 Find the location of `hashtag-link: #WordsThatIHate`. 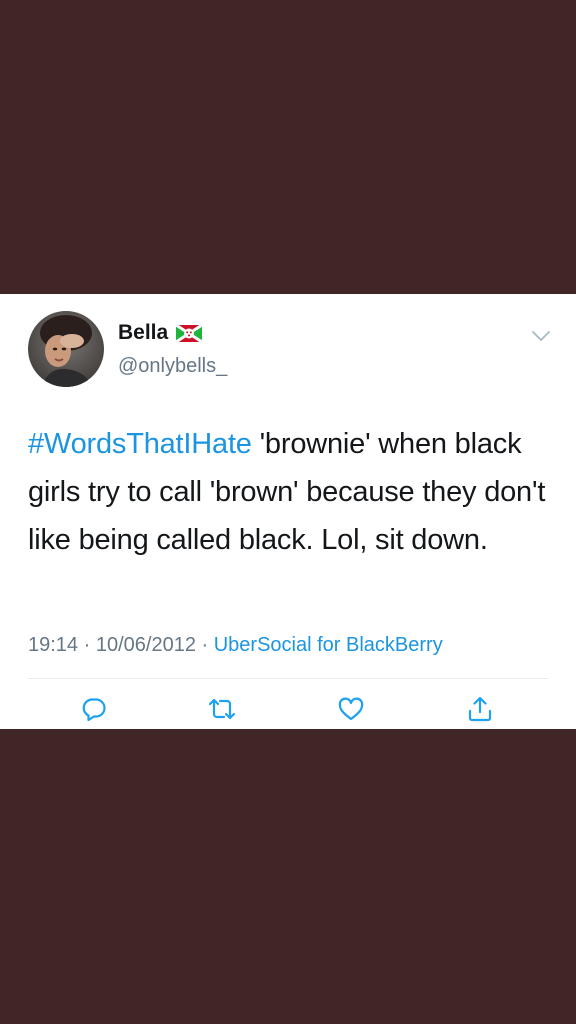

hashtag-link: #WordsThatIHate is located at coordinates (140, 444).